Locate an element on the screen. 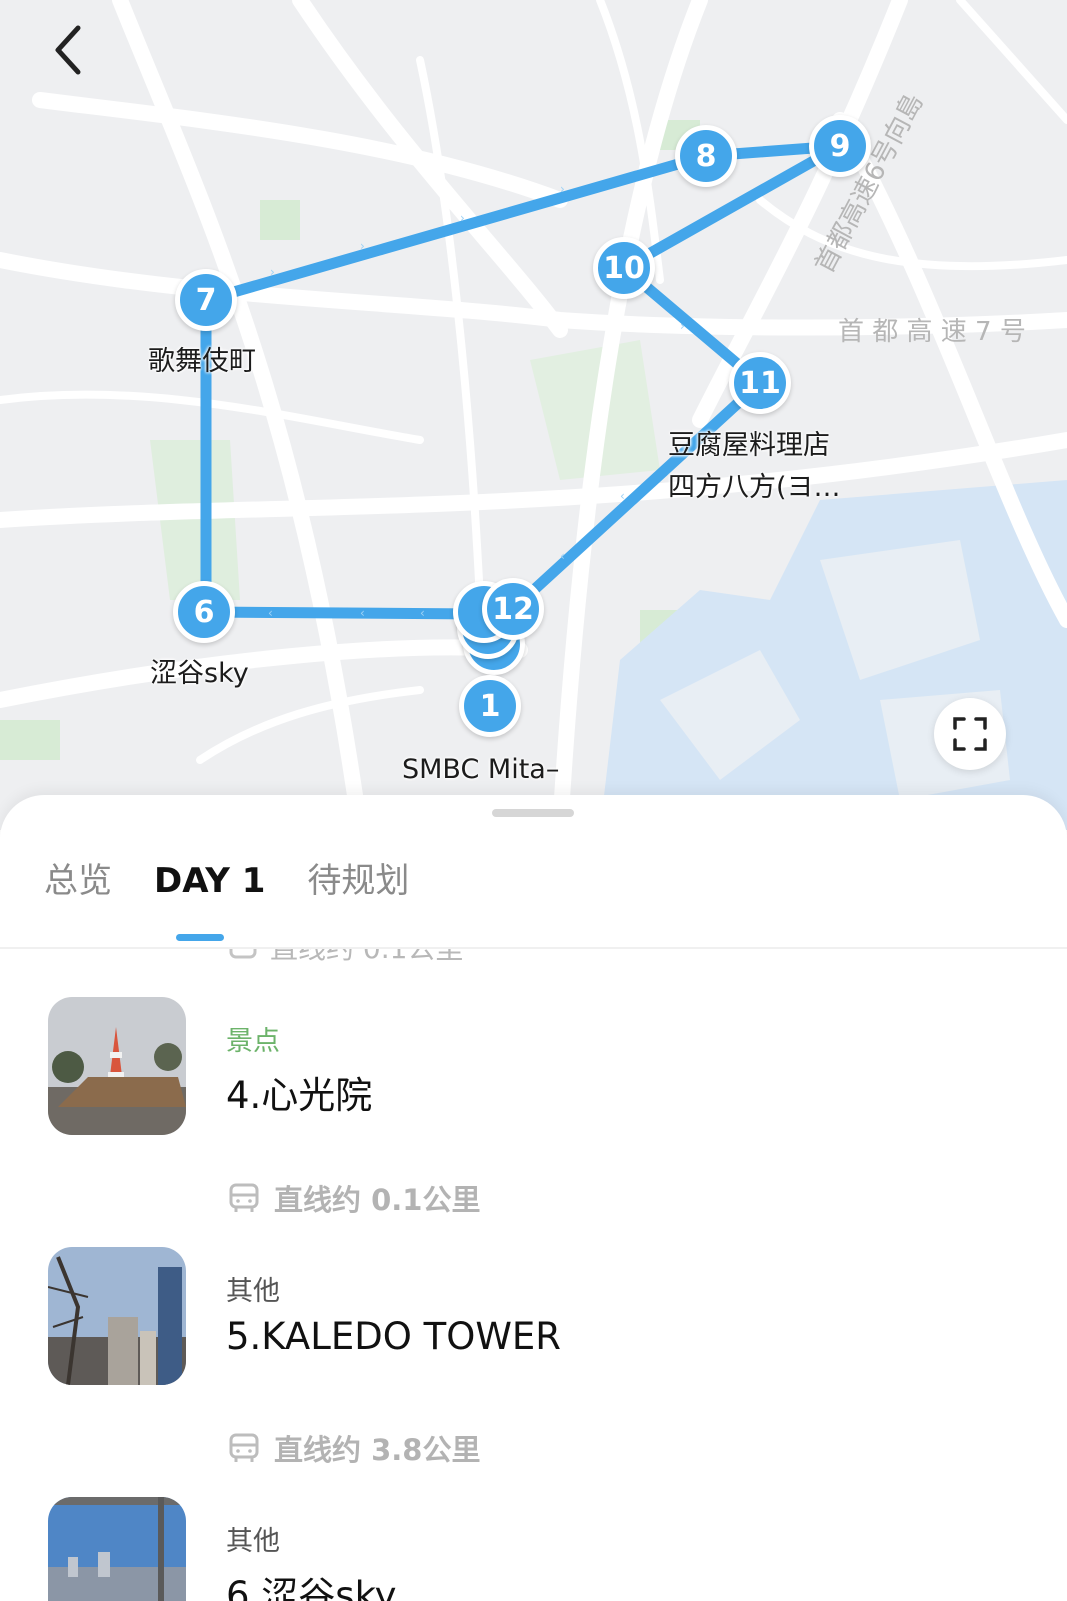 This screenshot has width=1067, height=1601. list-item: 景点 4.心光院 is located at coordinates (528, 1067).